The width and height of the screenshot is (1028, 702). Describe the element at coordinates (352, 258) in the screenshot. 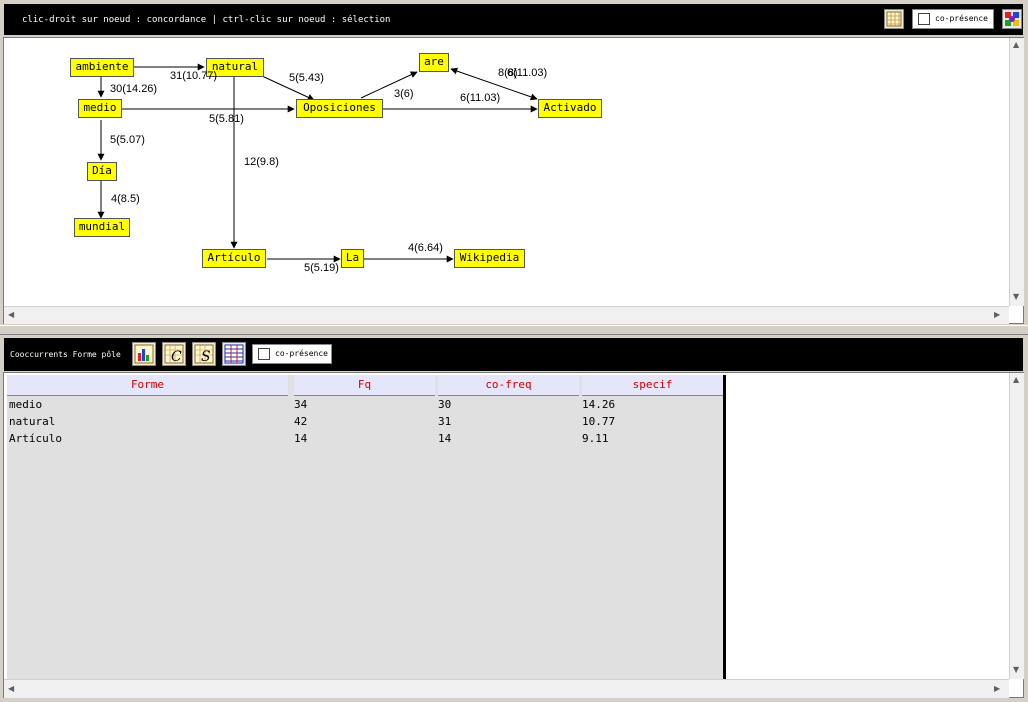

I see `node-la: La` at that location.